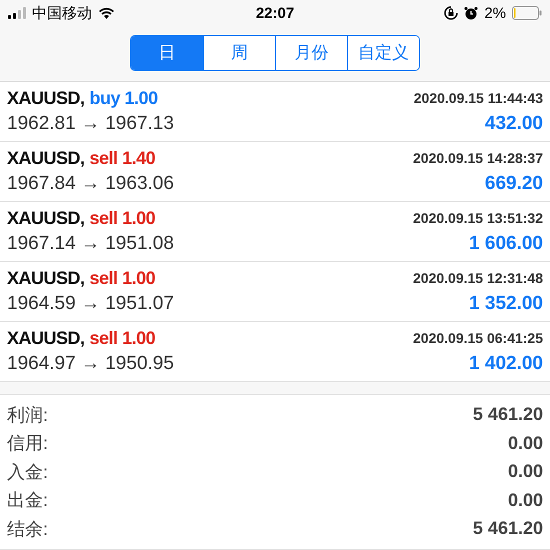 The image size is (550, 550). I want to click on trade-prices: 1964.59 → 1951.07, so click(91, 303).